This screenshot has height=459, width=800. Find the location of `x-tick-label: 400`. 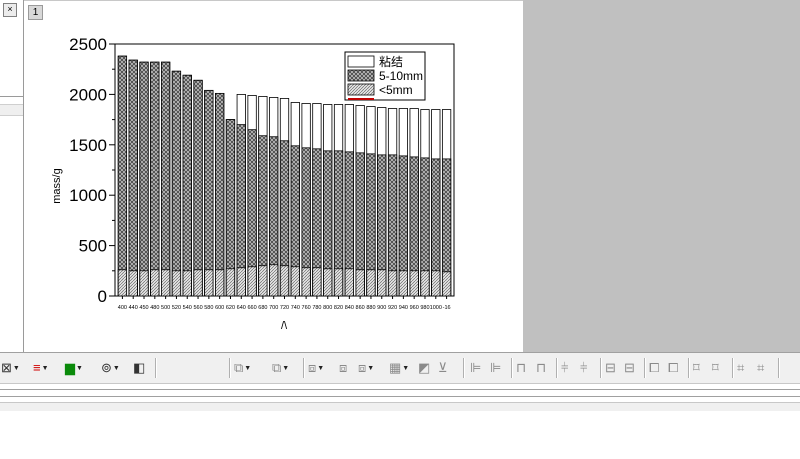

x-tick-label: 400 is located at coordinates (122, 308).